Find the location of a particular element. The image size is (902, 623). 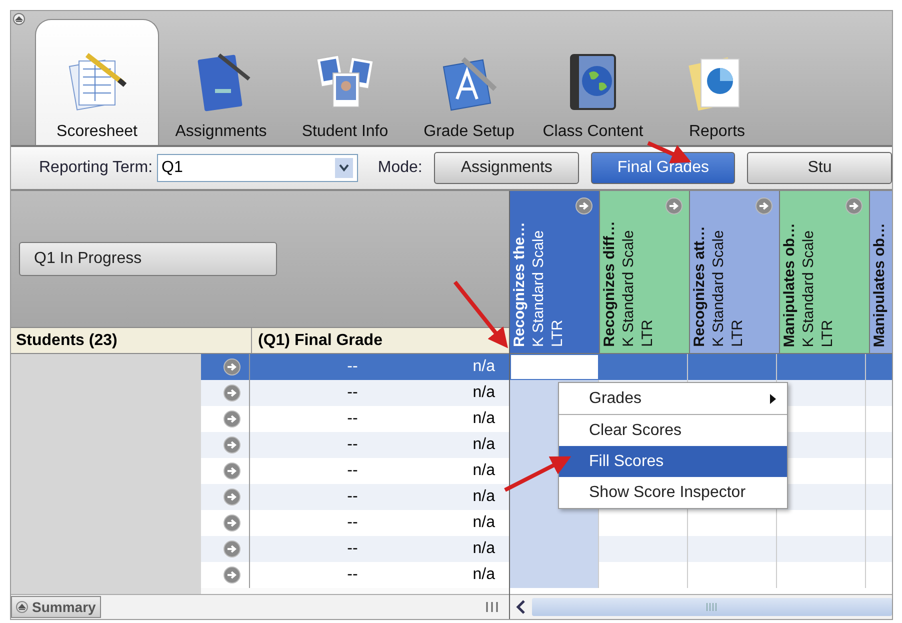

toolbar-tab: Student Info is located at coordinates (345, 82).